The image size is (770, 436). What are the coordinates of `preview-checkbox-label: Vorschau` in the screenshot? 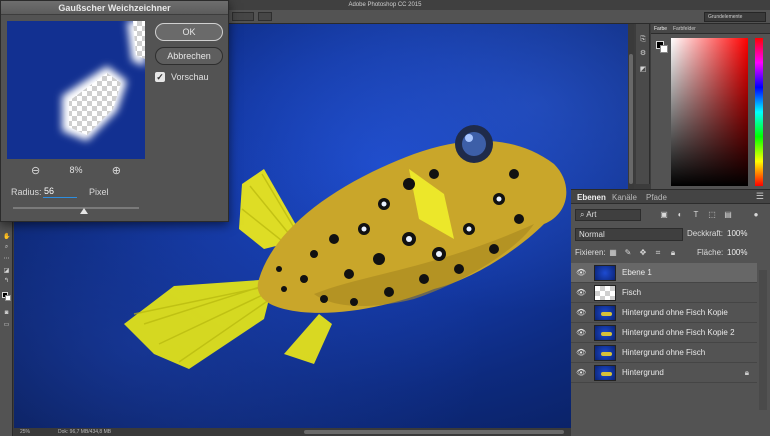 It's located at (190, 77).